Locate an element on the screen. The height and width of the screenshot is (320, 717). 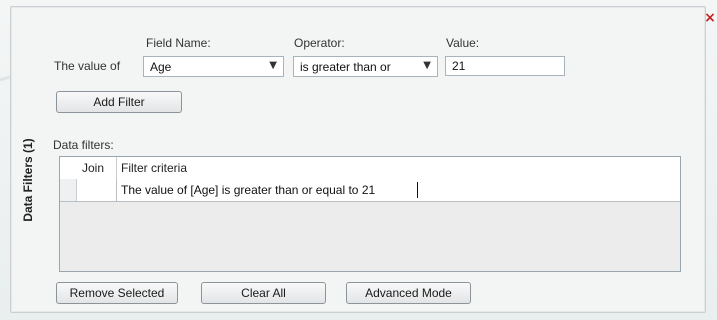
operator-dropdown: is greater than or ▼ is located at coordinates (365, 66).